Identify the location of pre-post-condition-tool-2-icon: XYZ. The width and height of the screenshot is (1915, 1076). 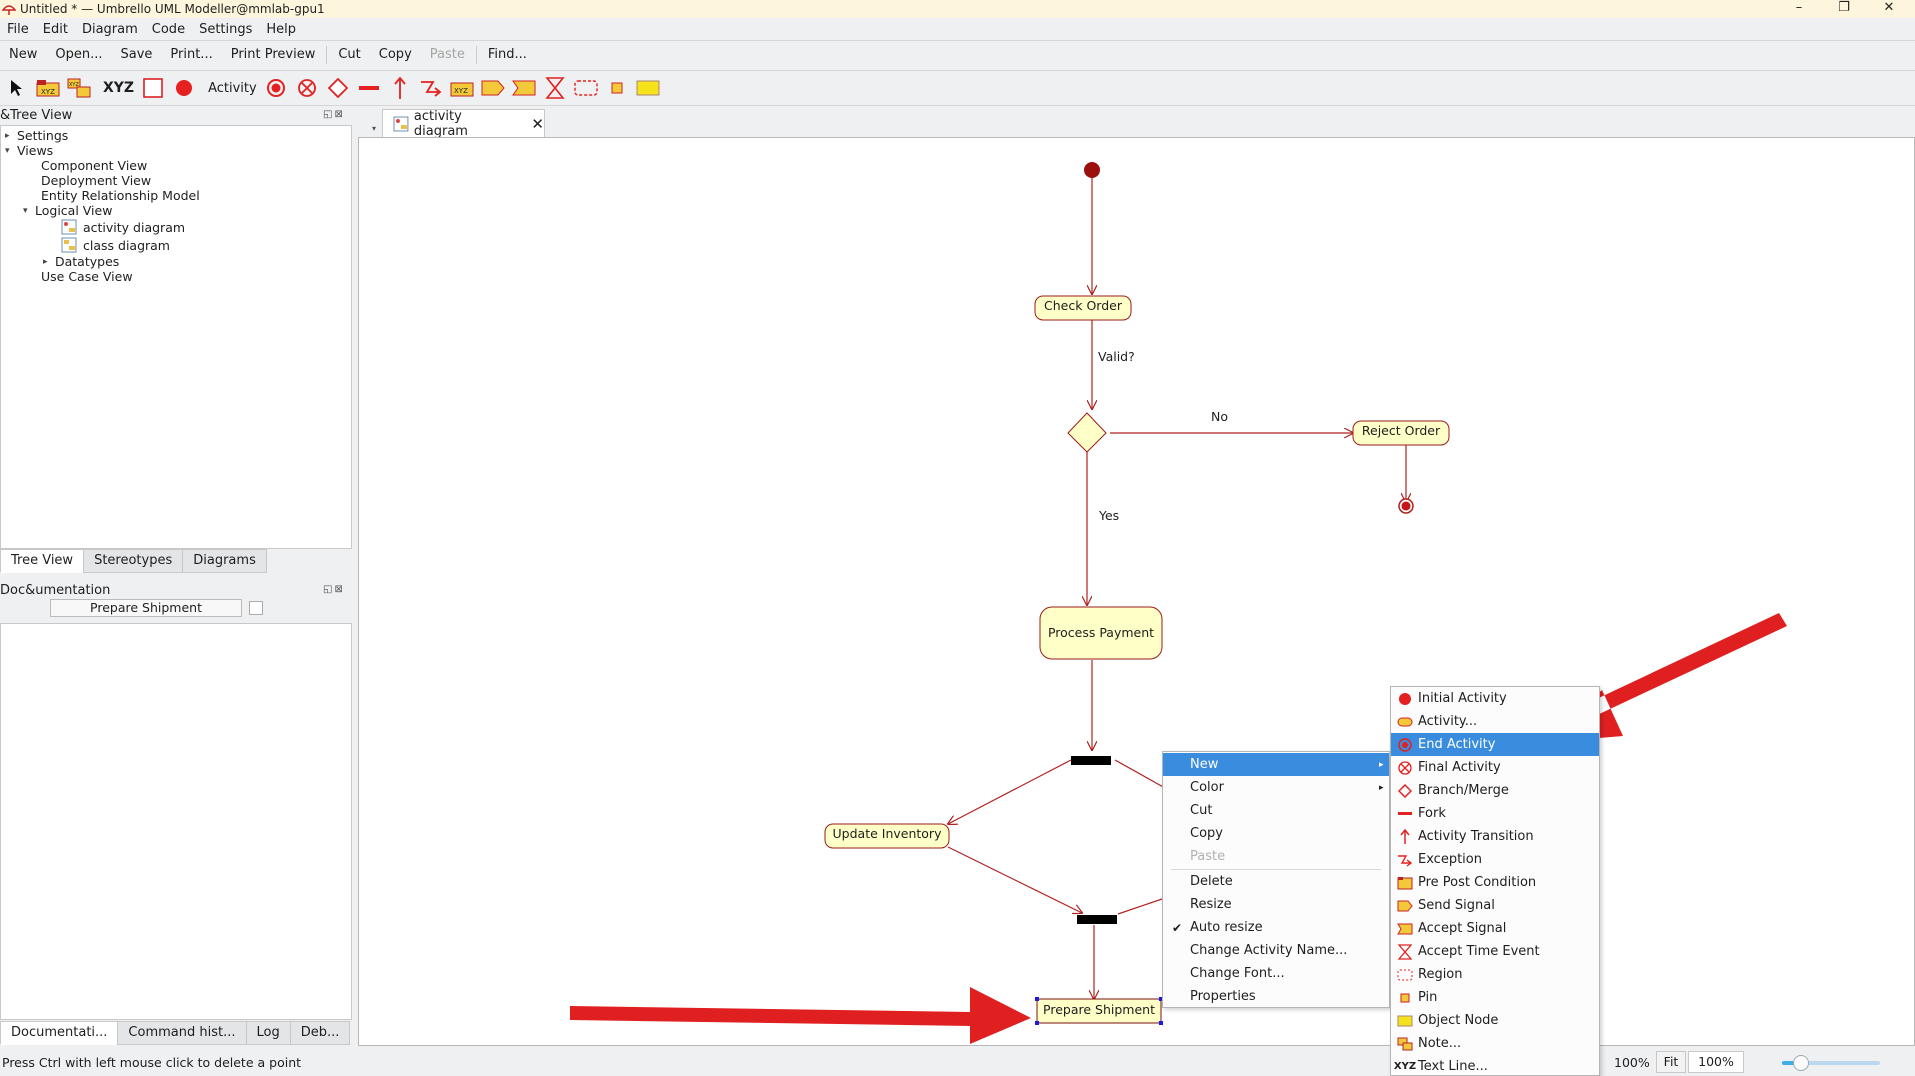
(462, 88).